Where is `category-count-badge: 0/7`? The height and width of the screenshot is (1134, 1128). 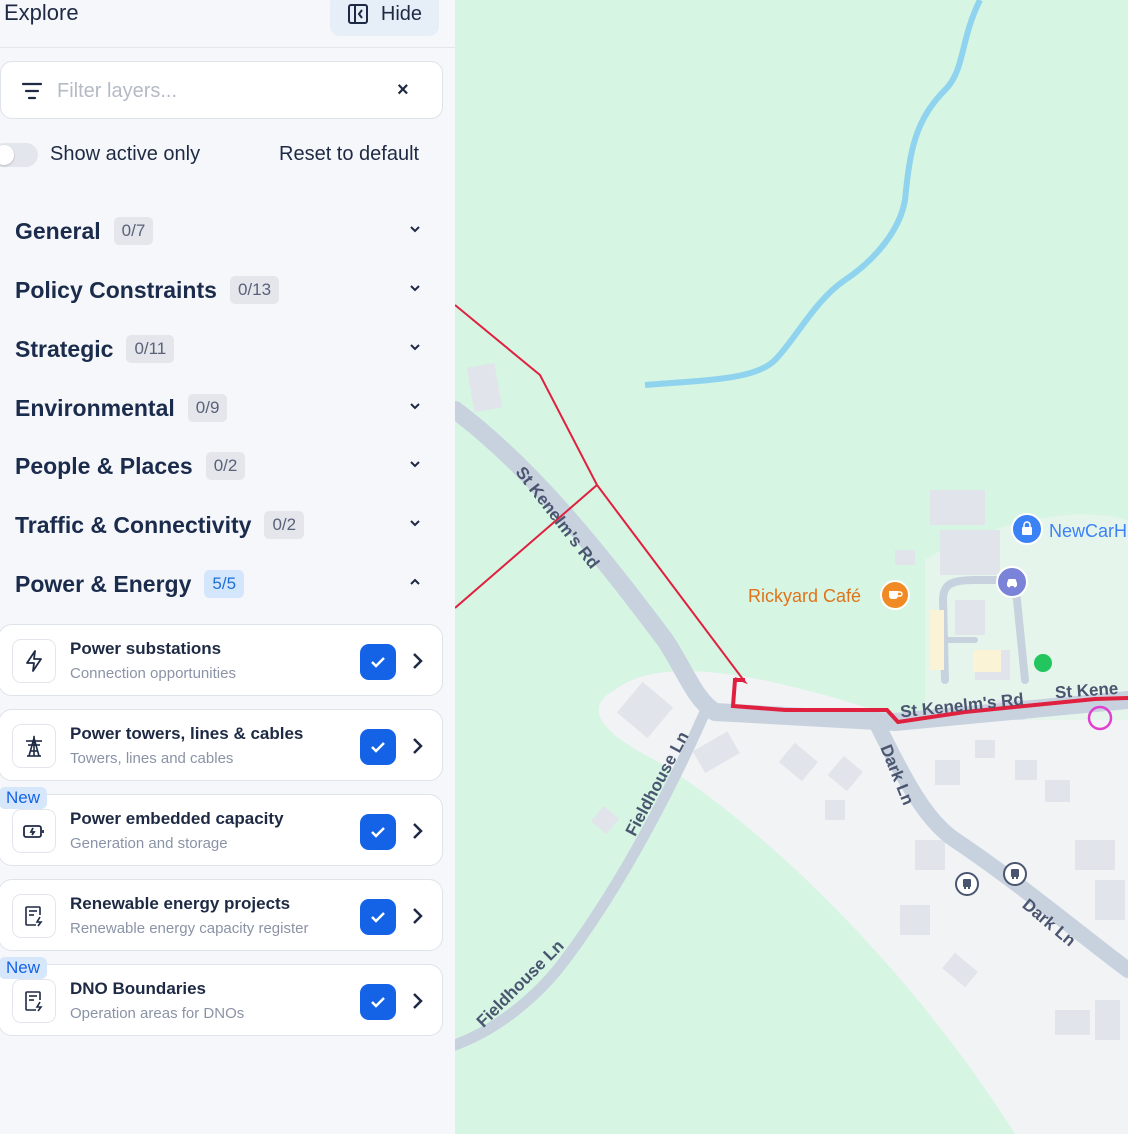
category-count-badge: 0/7 is located at coordinates (133, 231).